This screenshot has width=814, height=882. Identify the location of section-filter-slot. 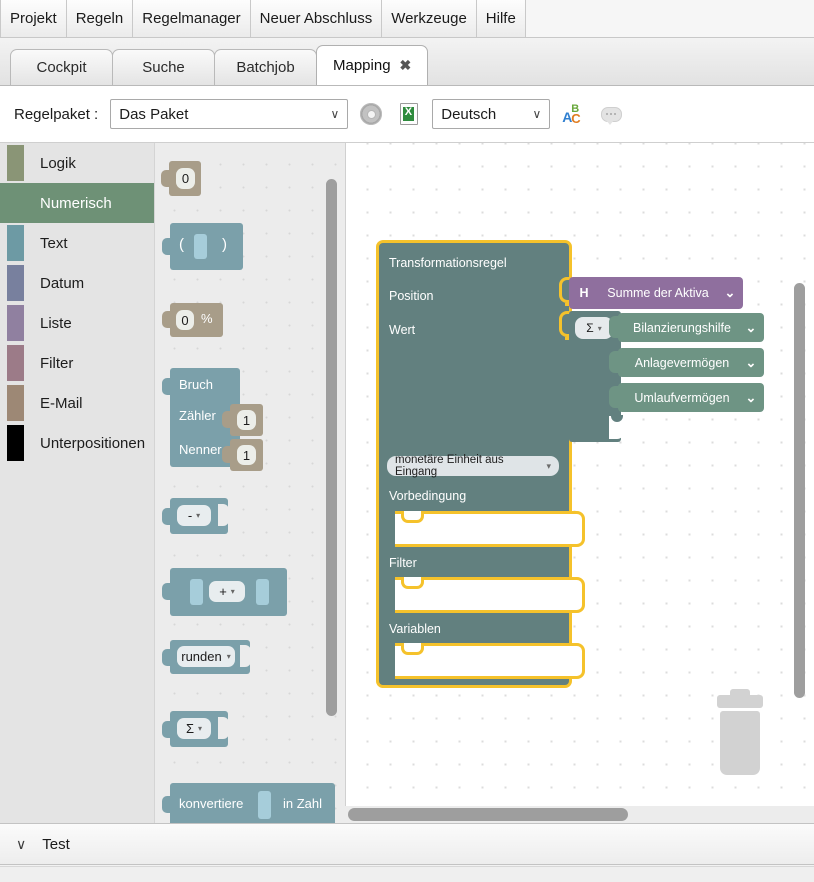
(490, 595).